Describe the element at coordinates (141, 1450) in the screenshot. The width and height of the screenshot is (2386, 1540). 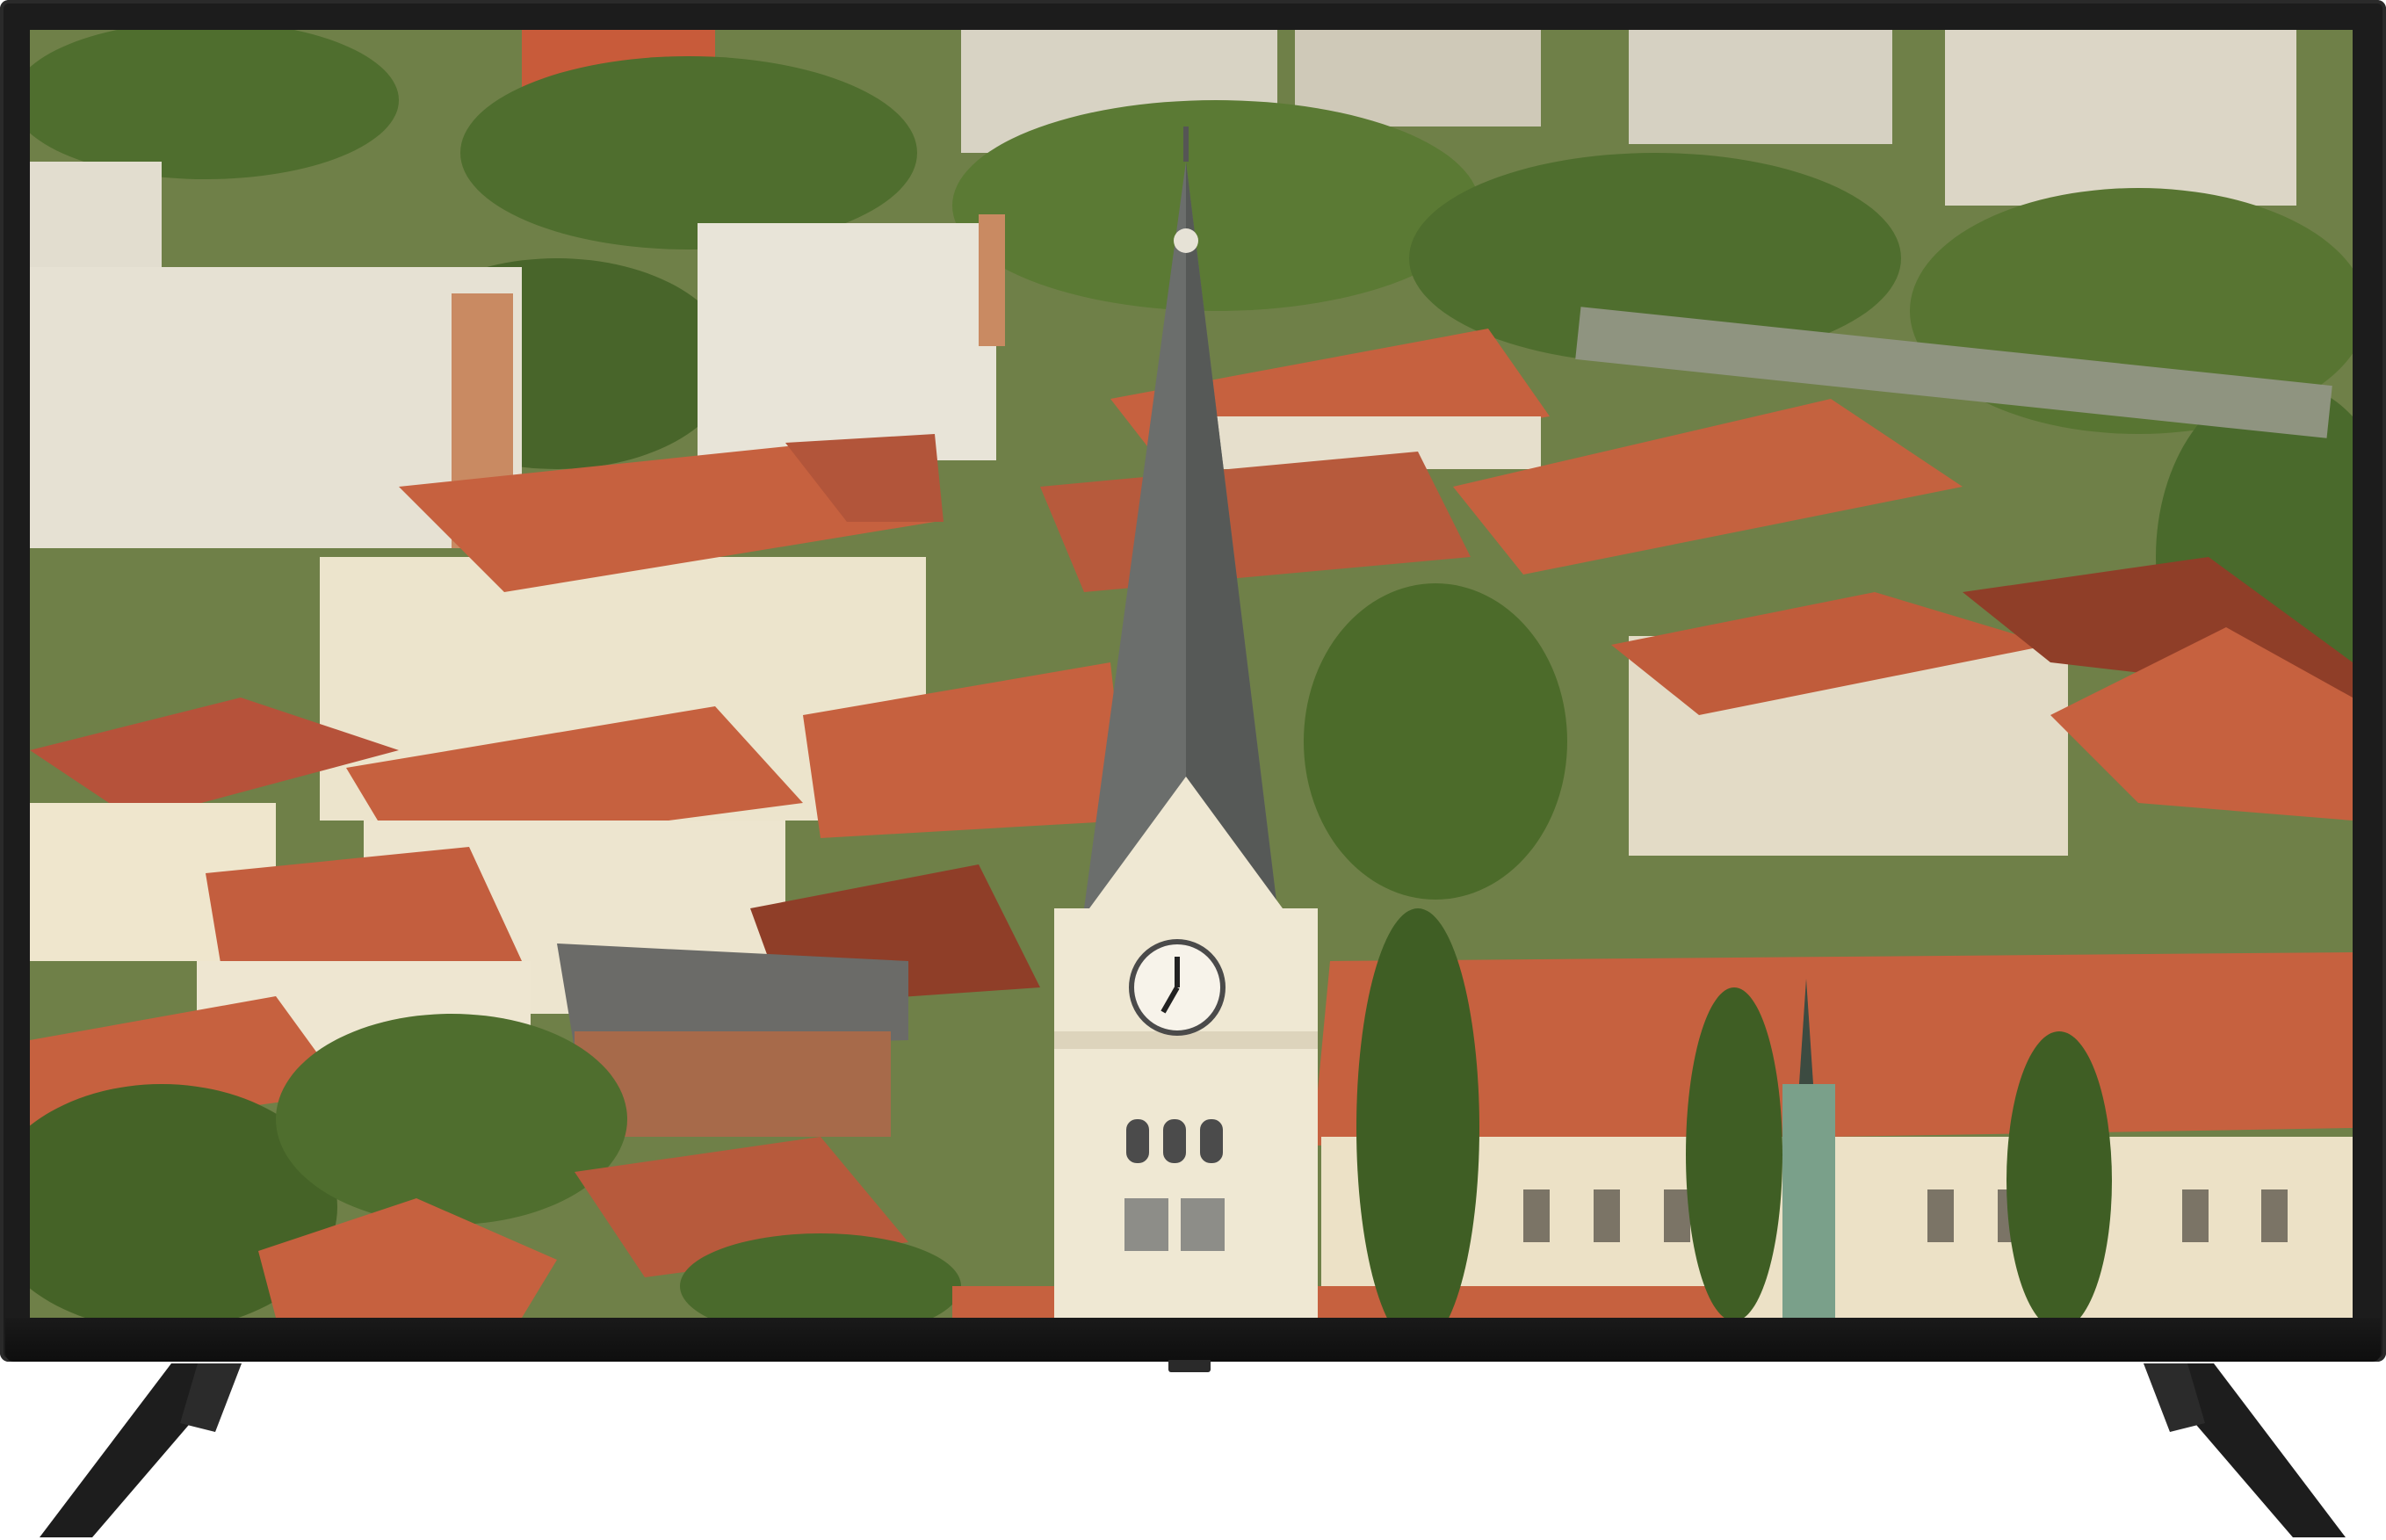
I see `tv-stand-left` at that location.